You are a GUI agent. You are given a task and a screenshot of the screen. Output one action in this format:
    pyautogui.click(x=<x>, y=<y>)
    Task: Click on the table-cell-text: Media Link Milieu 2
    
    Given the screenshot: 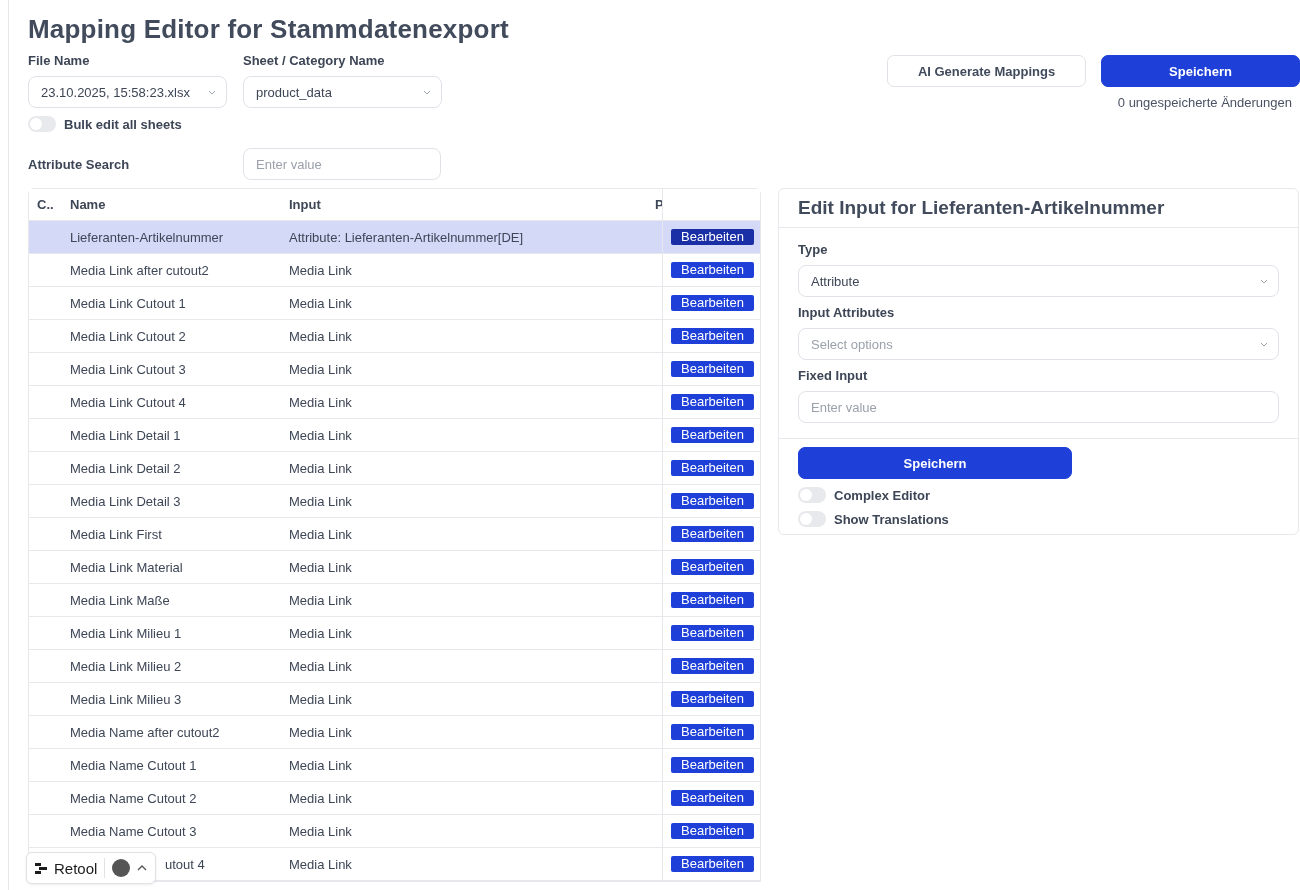 What is the action you would take?
    pyautogui.click(x=125, y=666)
    